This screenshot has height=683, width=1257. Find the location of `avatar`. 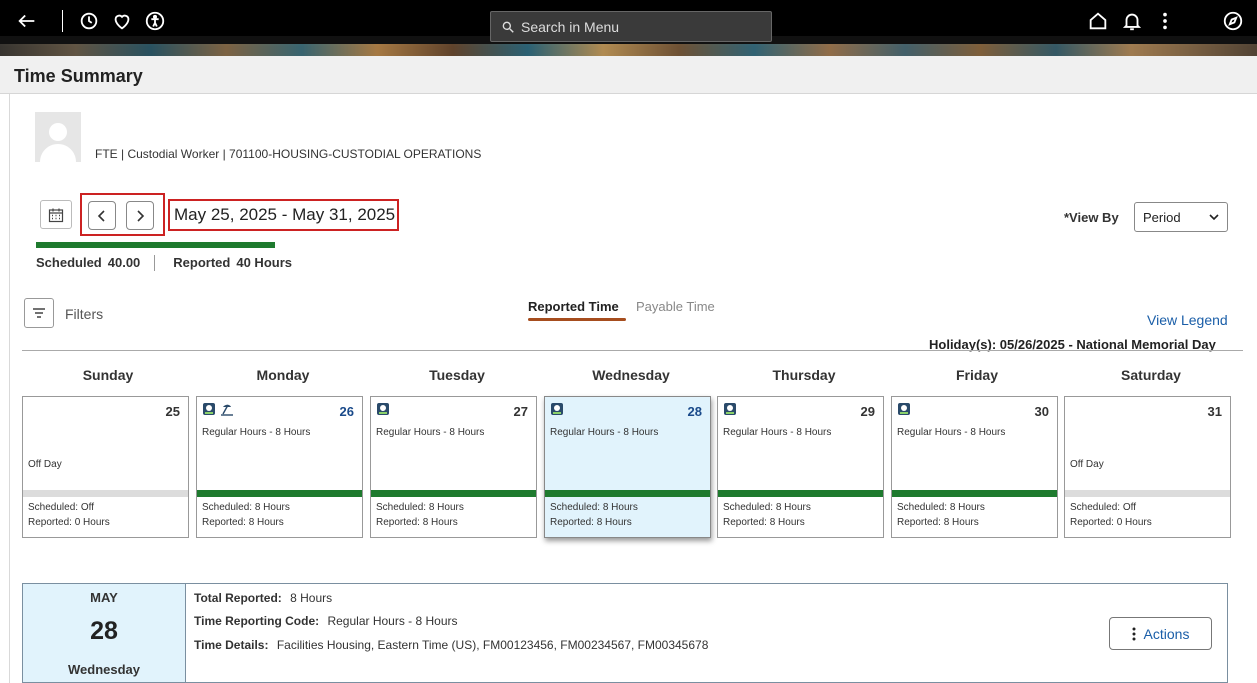

avatar is located at coordinates (58, 137).